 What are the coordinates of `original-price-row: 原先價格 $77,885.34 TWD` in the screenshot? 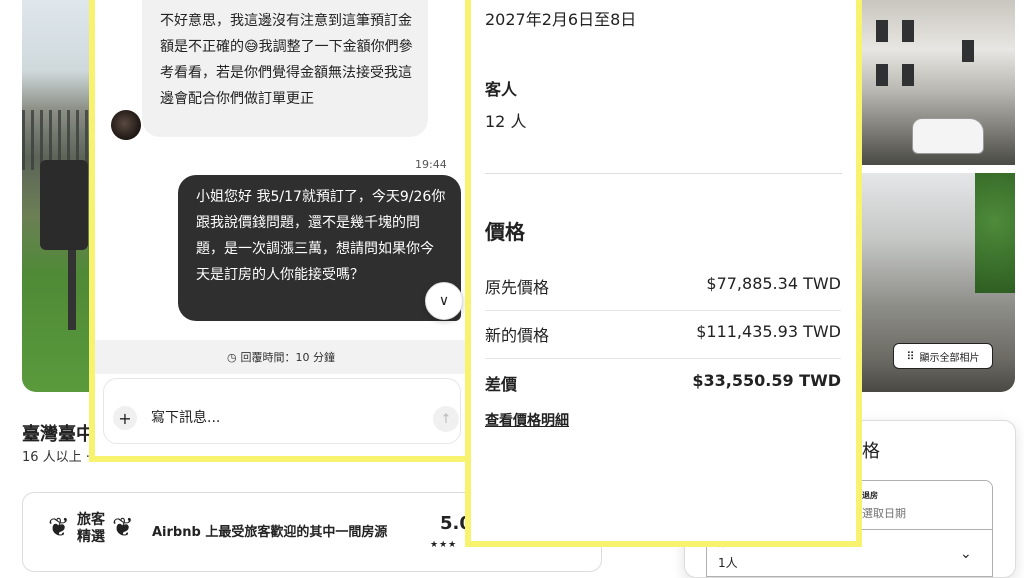 It's located at (663, 286).